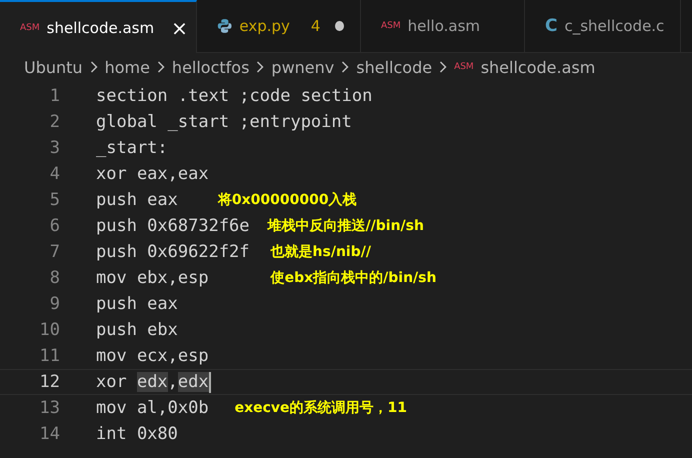 The height and width of the screenshot is (458, 692). I want to click on unsaved-dot-icon, so click(339, 26).